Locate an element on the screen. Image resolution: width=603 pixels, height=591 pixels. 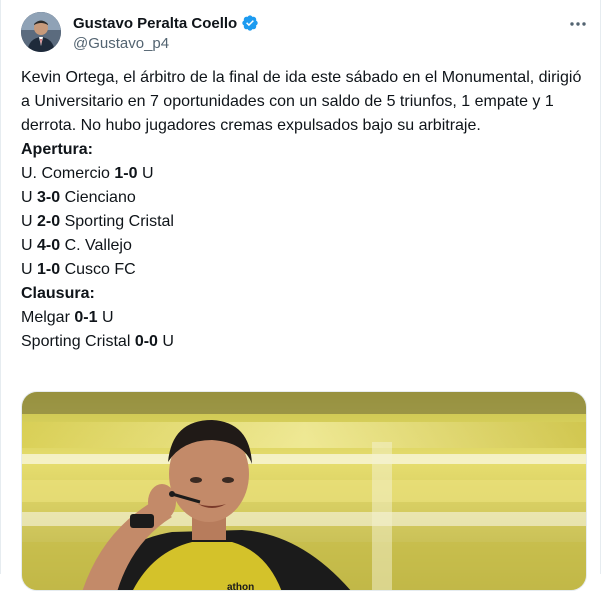
result-line: U. Comercio 1-0 U is located at coordinates (87, 173).